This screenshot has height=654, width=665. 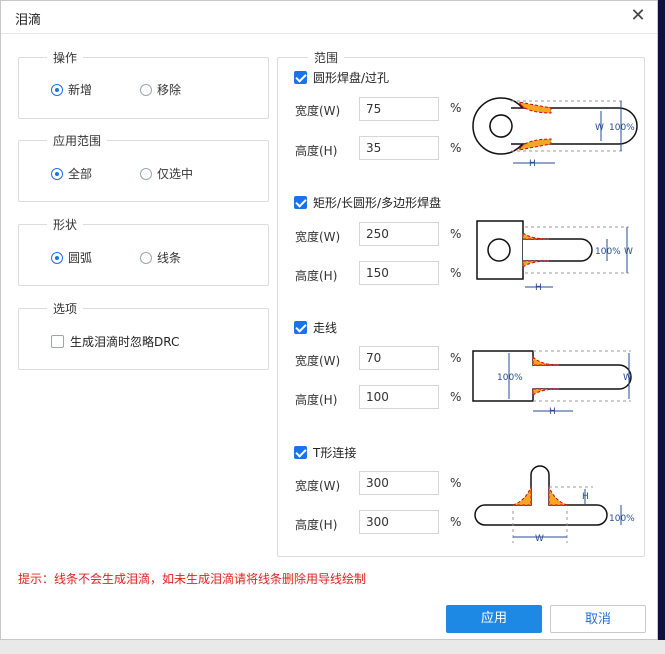 What do you see at coordinates (532, 164) in the screenshot?
I see `round-pad-h-label: H` at bounding box center [532, 164].